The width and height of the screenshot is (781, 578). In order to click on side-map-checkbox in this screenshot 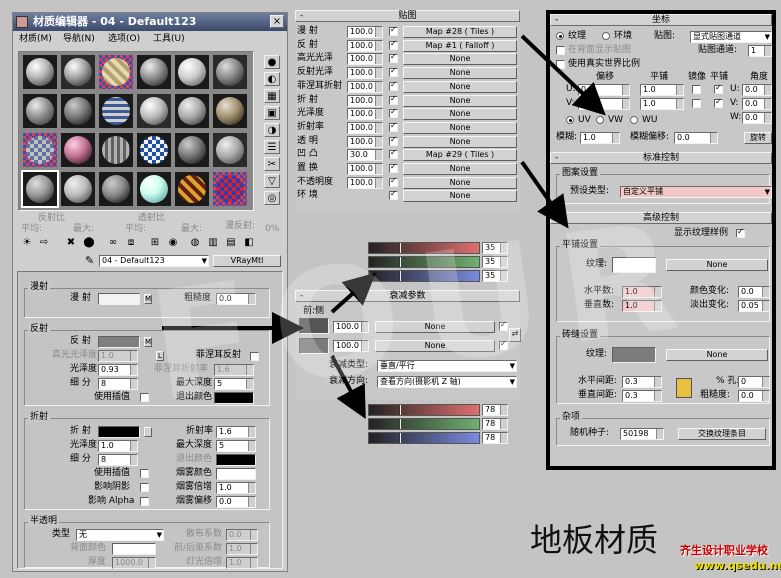, I will do `click(503, 344)`.